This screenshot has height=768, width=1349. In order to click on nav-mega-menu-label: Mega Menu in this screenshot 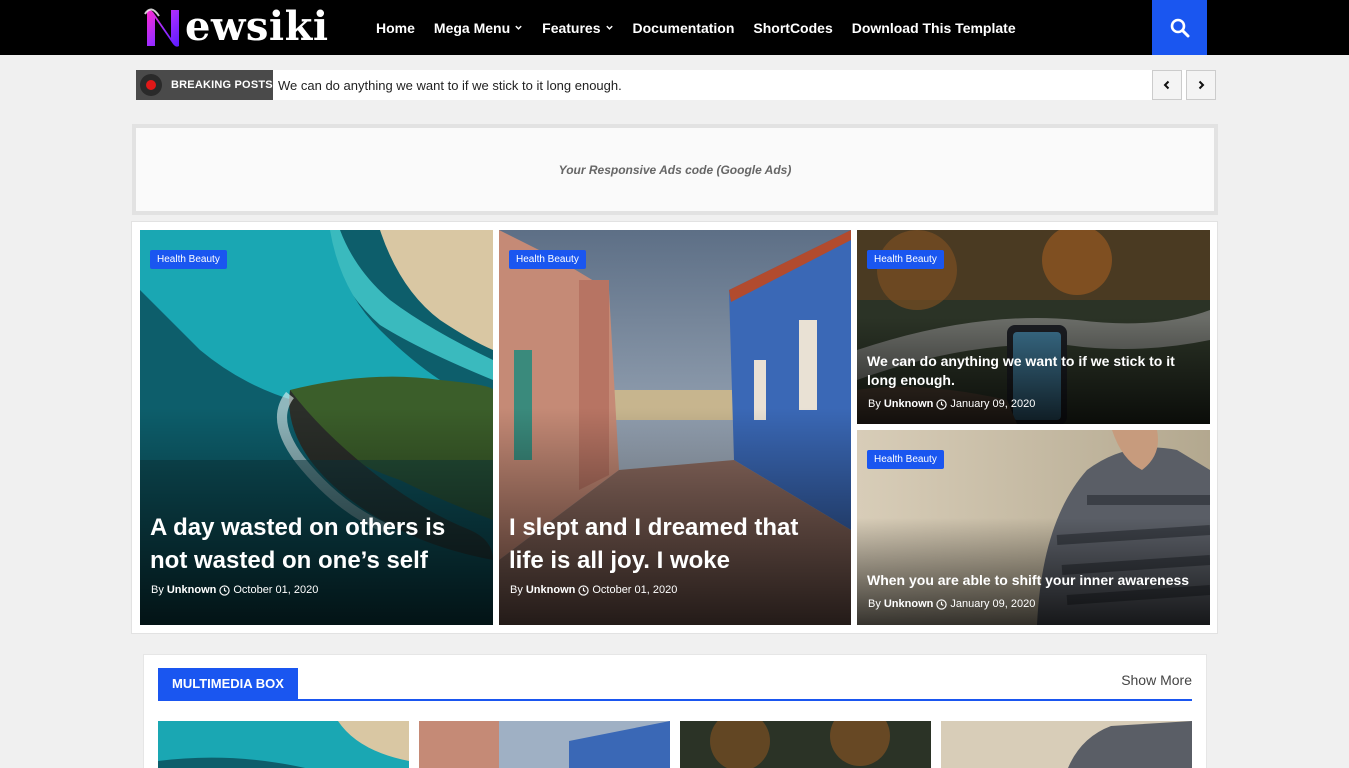, I will do `click(472, 27)`.